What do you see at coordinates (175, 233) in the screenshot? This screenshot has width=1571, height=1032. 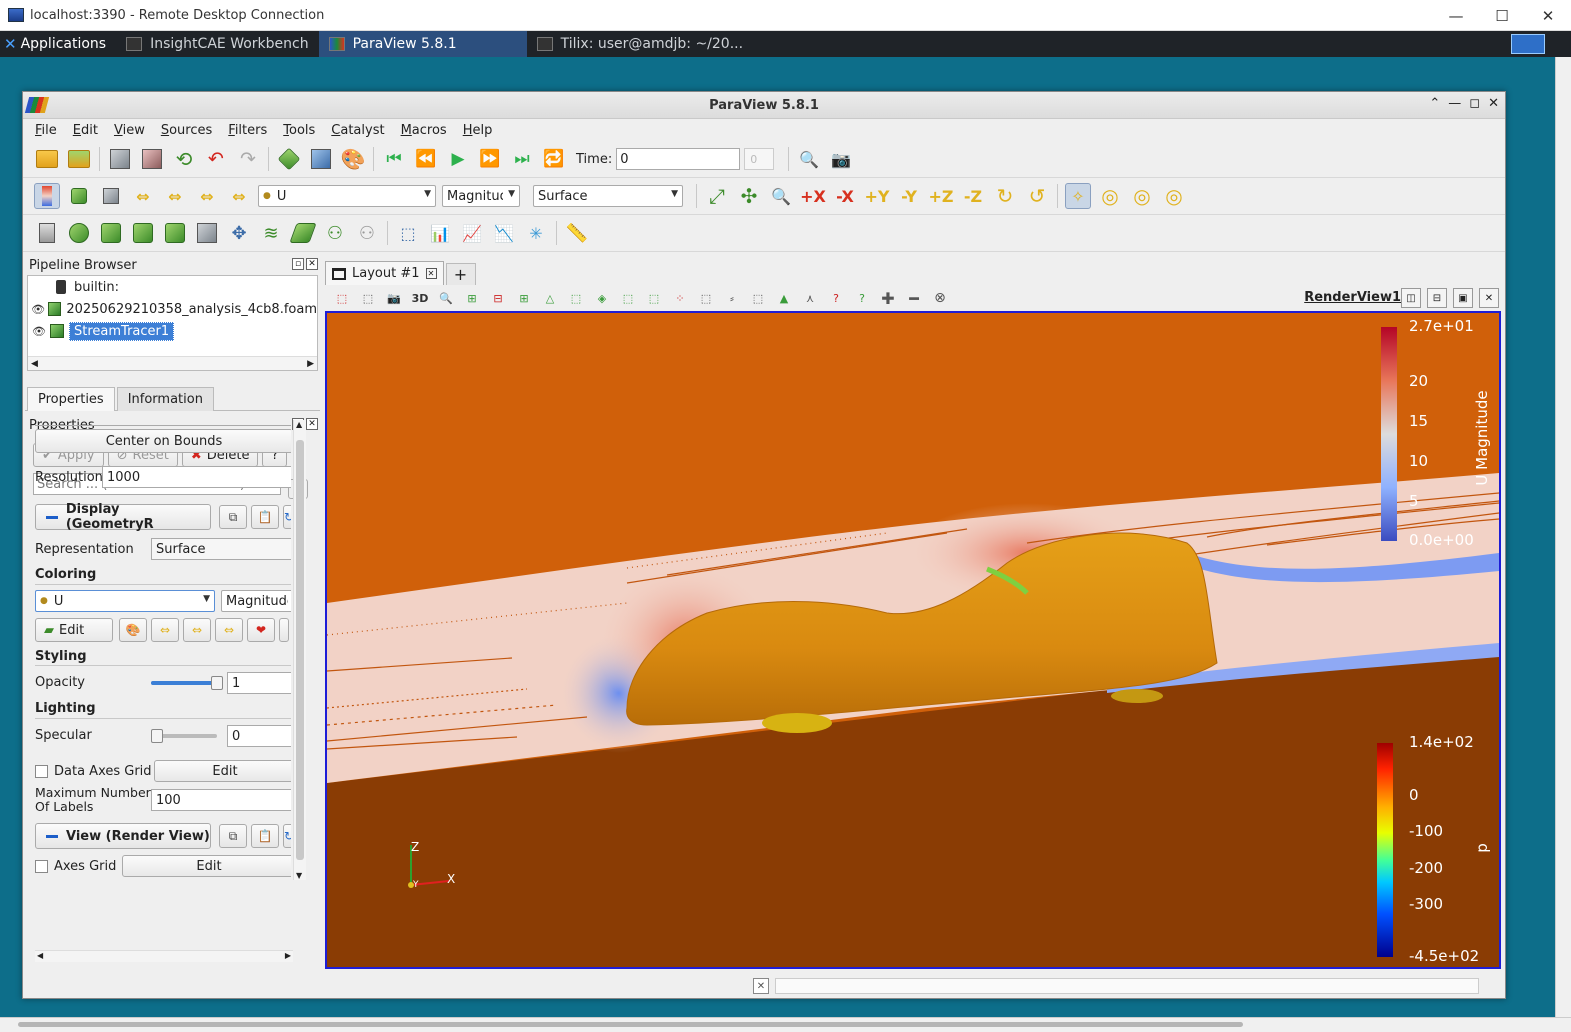 I see `threshold-icon` at bounding box center [175, 233].